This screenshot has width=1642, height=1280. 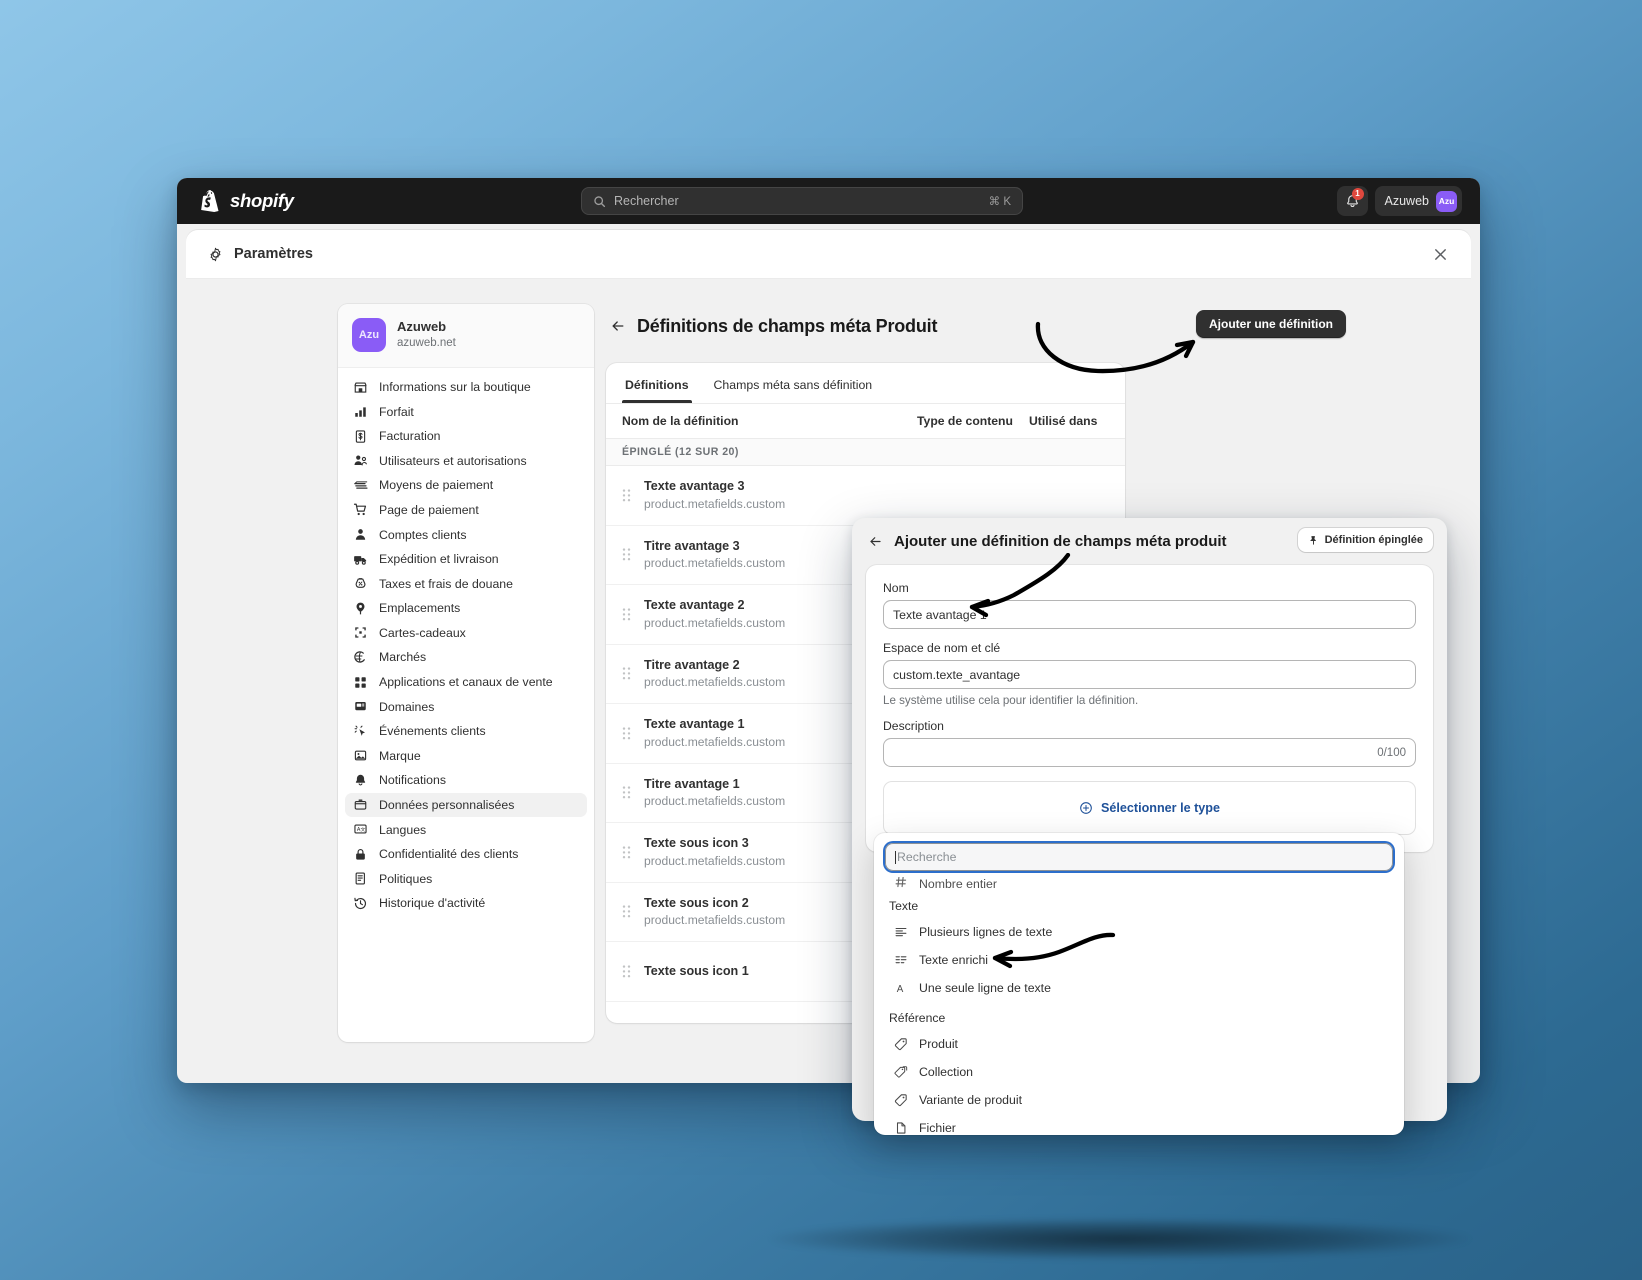 I want to click on sidebar-item-historique-d-activit: Historique d'activité, so click(x=466, y=903).